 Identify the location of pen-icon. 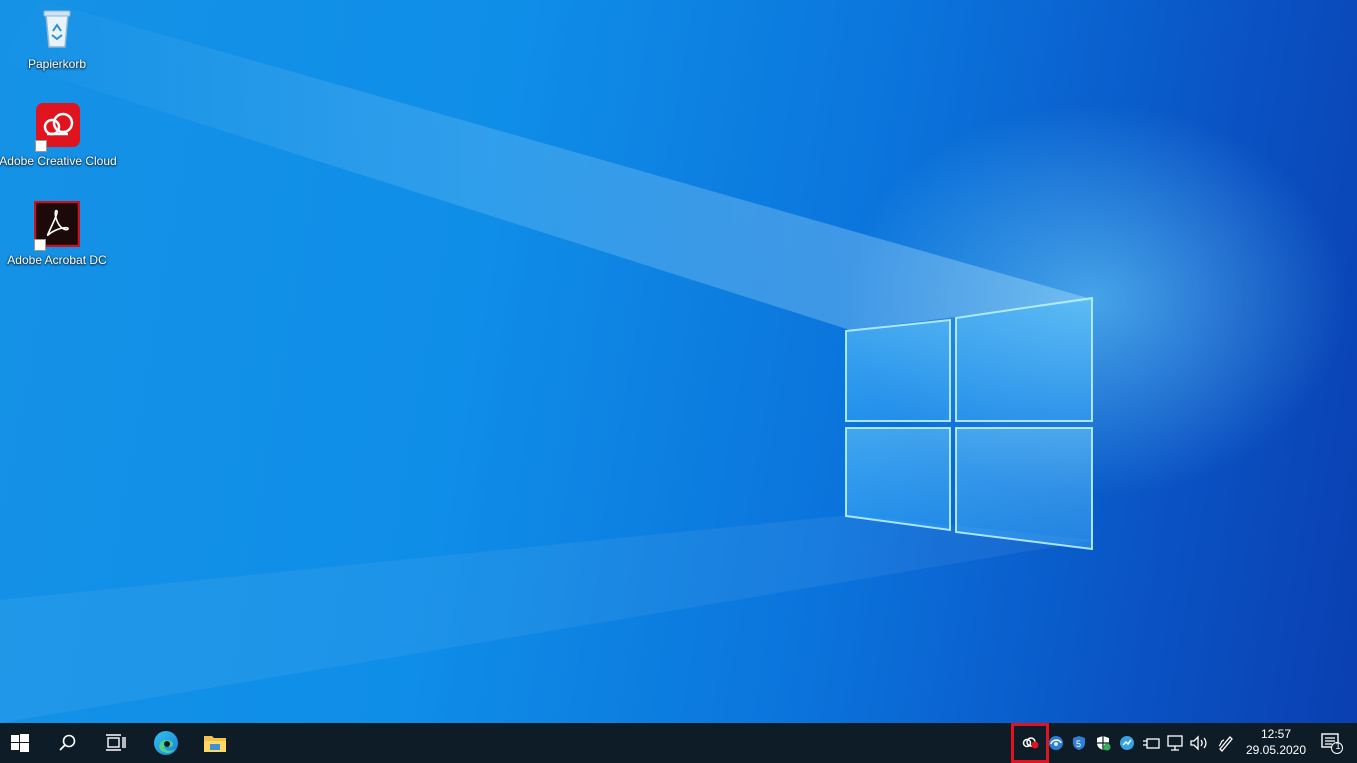
(1225, 744).